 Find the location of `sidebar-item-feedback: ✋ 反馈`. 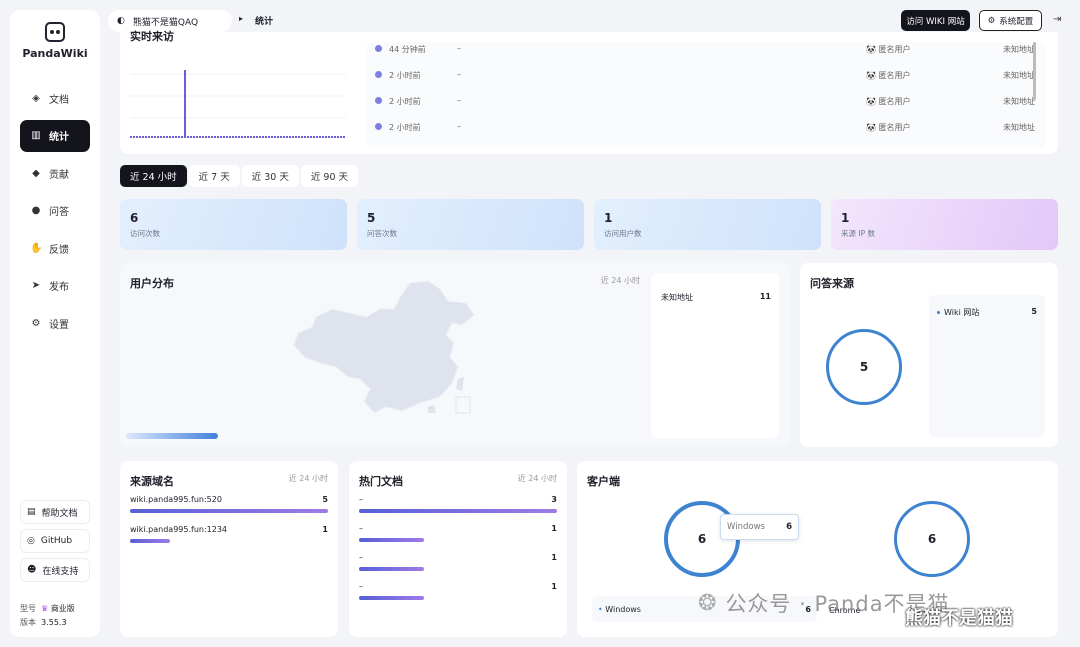

sidebar-item-feedback: ✋ 反馈 is located at coordinates (55, 248).